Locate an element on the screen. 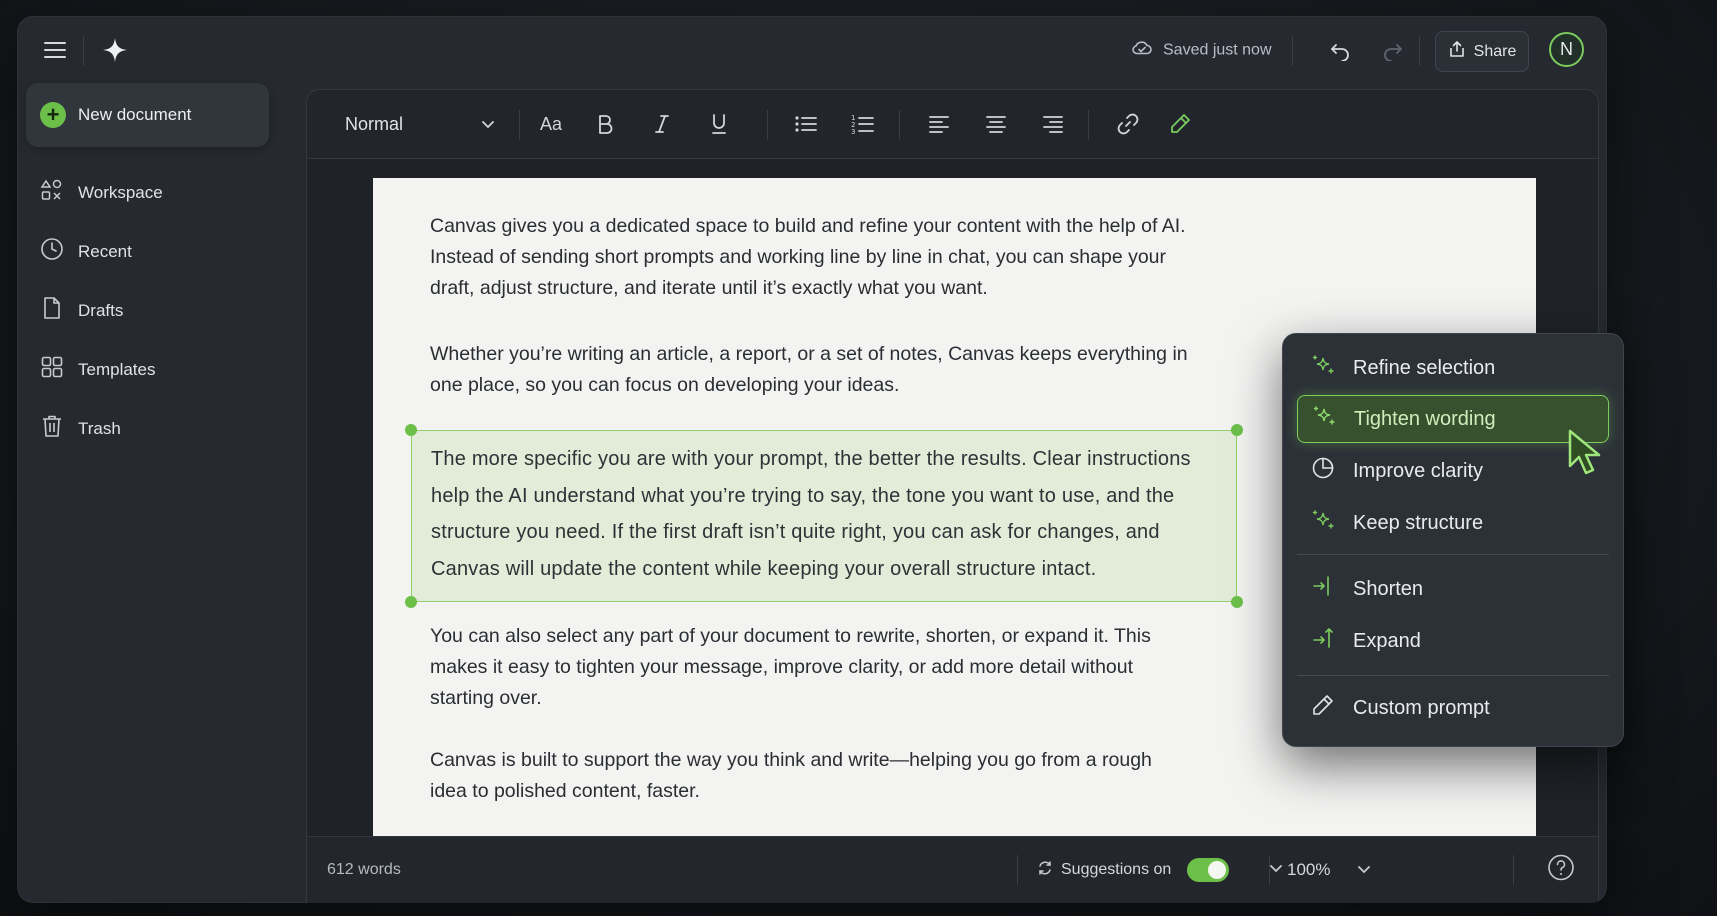 This screenshot has height=916, width=1717. suggestions-toggle is located at coordinates (1208, 870).